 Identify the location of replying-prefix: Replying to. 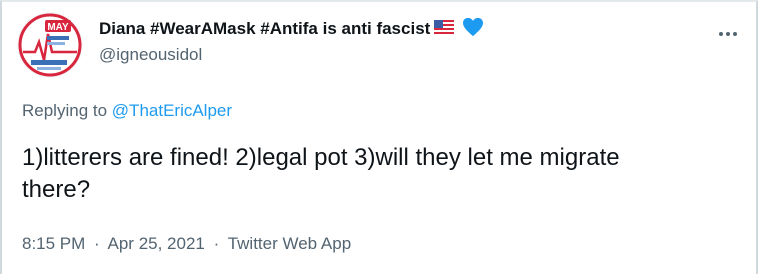
(65, 110).